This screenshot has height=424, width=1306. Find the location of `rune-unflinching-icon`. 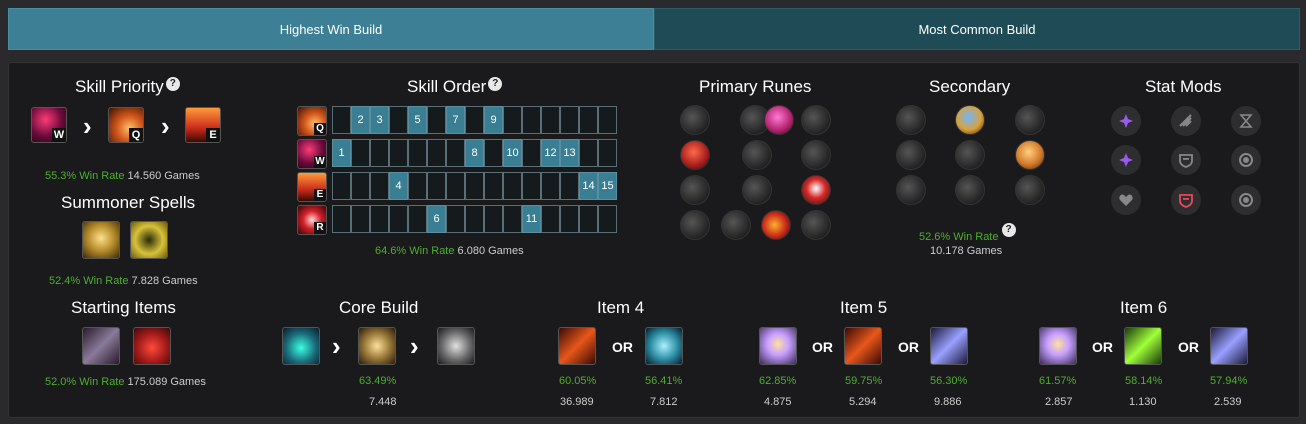

rune-unflinching-icon is located at coordinates (1030, 190).